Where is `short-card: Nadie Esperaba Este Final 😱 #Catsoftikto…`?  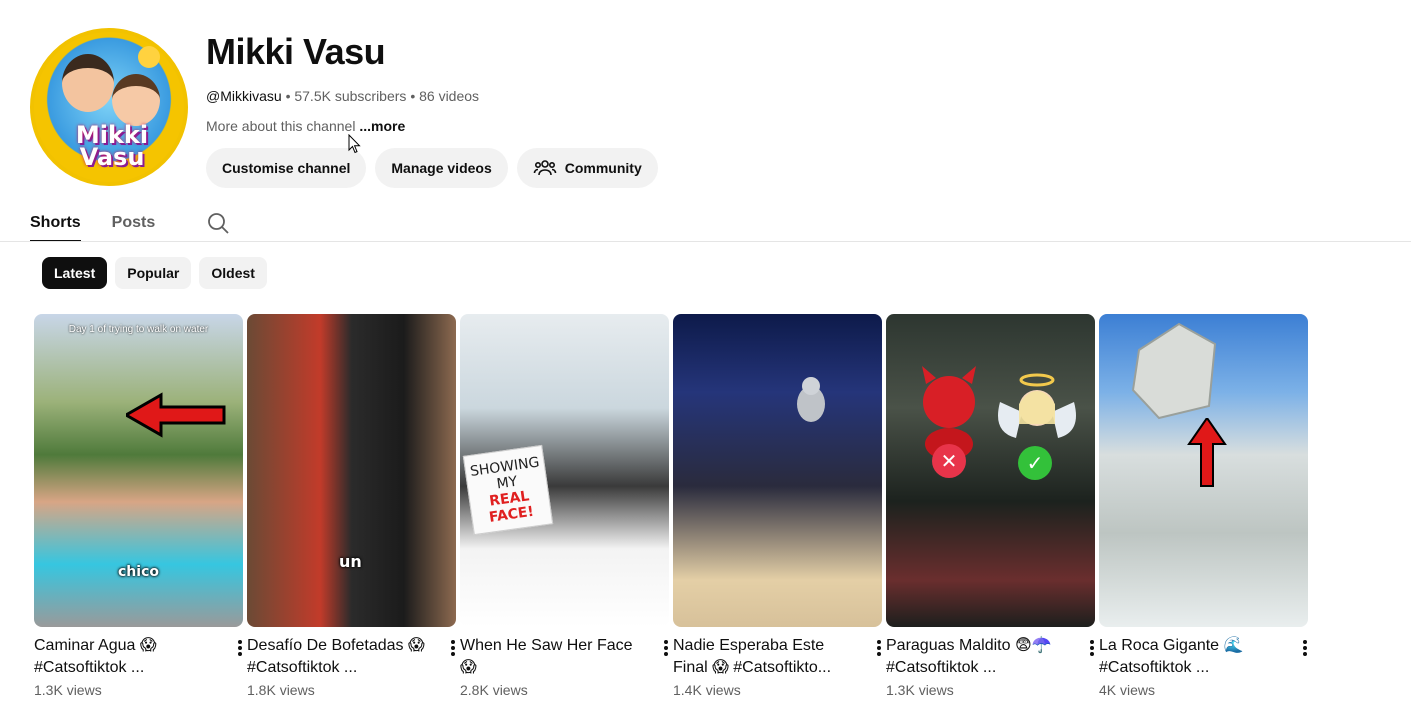
short-card: Nadie Esperaba Este Final 😱 #Catsoftikto… is located at coordinates (777, 506).